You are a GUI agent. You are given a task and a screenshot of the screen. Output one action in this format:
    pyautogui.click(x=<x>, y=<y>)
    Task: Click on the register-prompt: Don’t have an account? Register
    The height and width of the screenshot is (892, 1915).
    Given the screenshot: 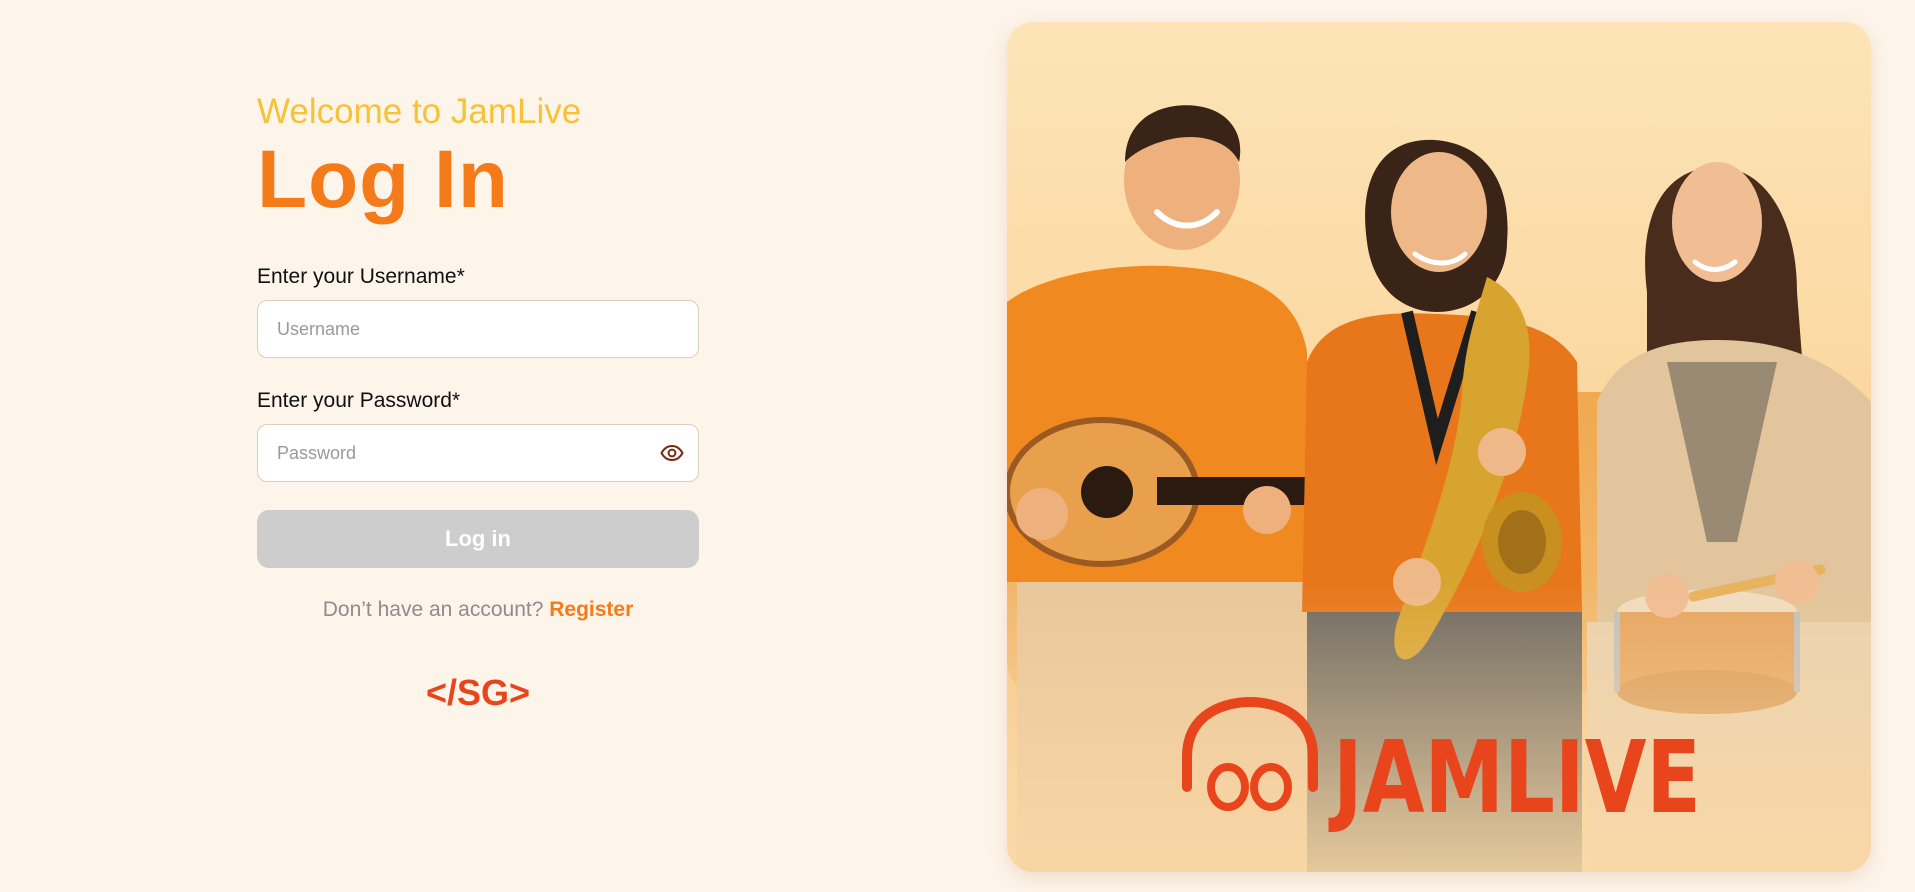 What is the action you would take?
    pyautogui.click(x=478, y=610)
    